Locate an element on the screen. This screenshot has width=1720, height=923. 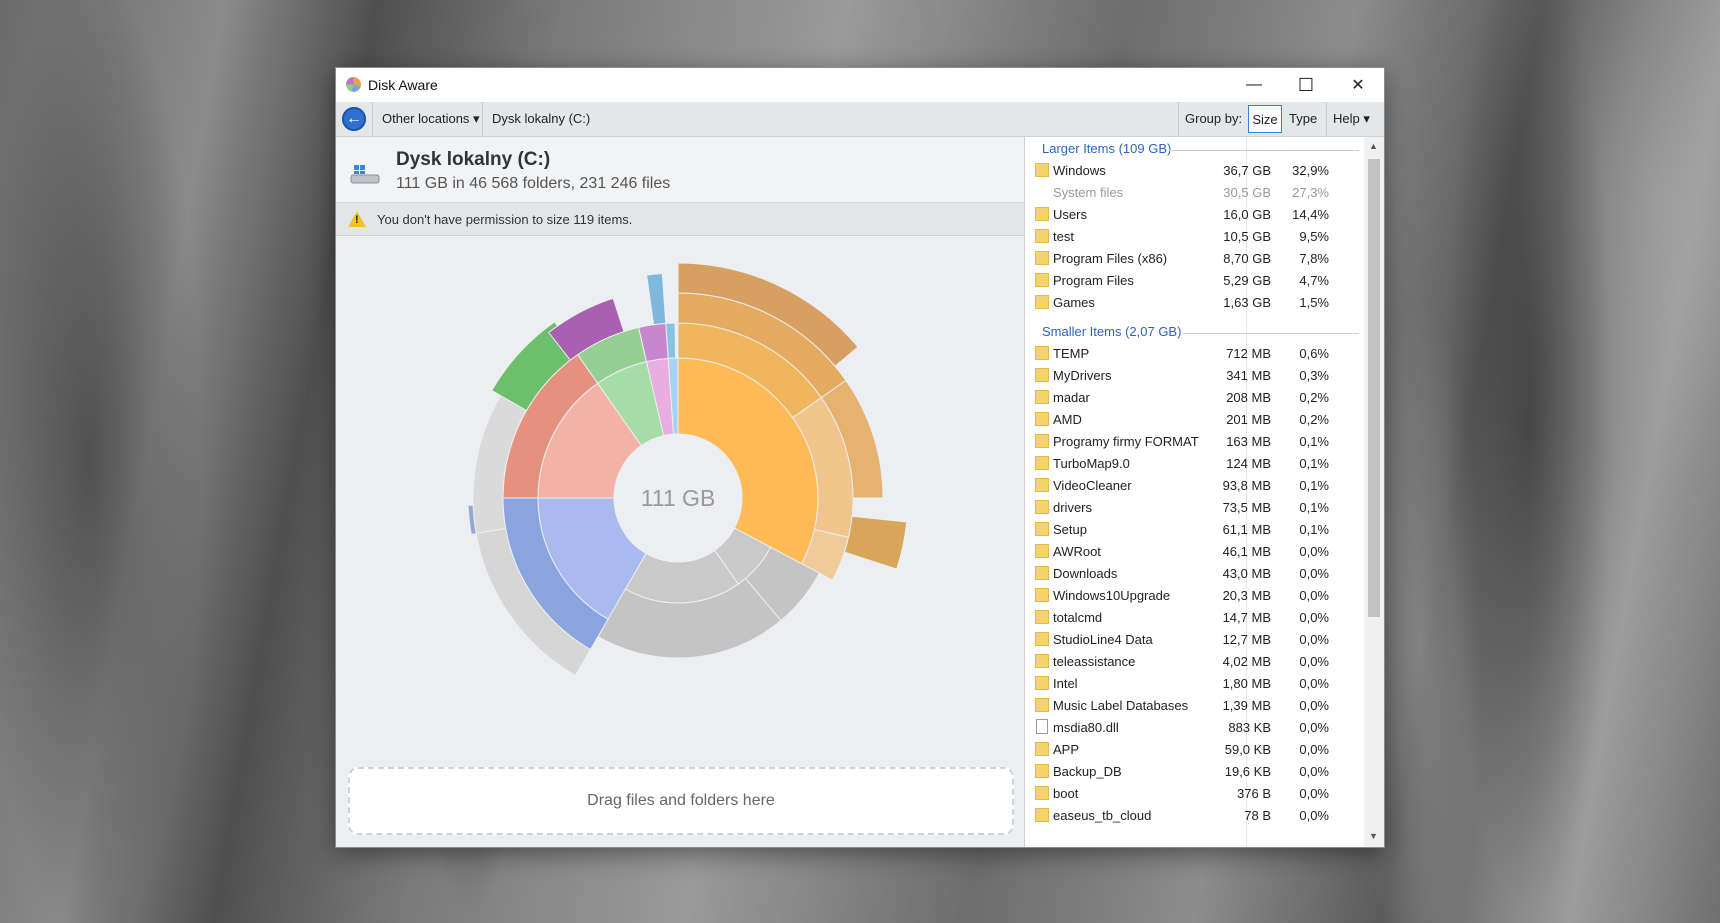
list-item: msdia80.dll 883 KB 0,0% is located at coordinates (1194, 727).